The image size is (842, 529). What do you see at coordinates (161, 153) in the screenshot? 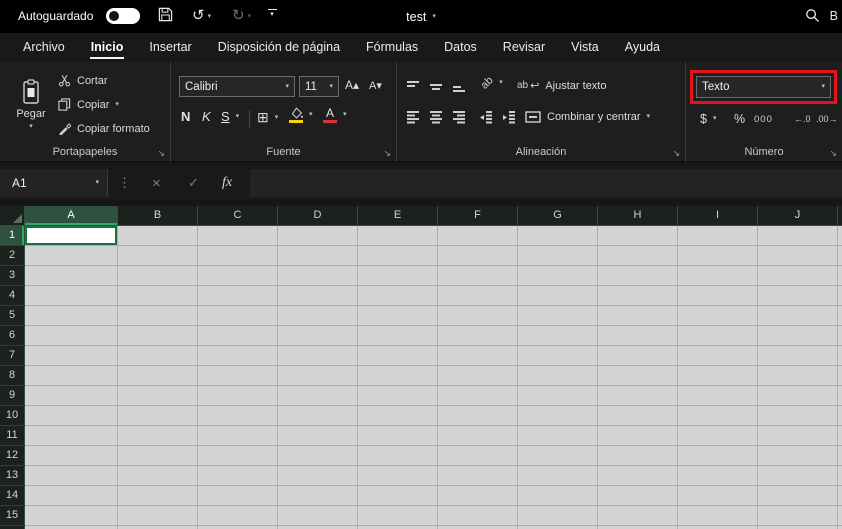
I see `dialog-launcher-icon: ↘` at bounding box center [161, 153].